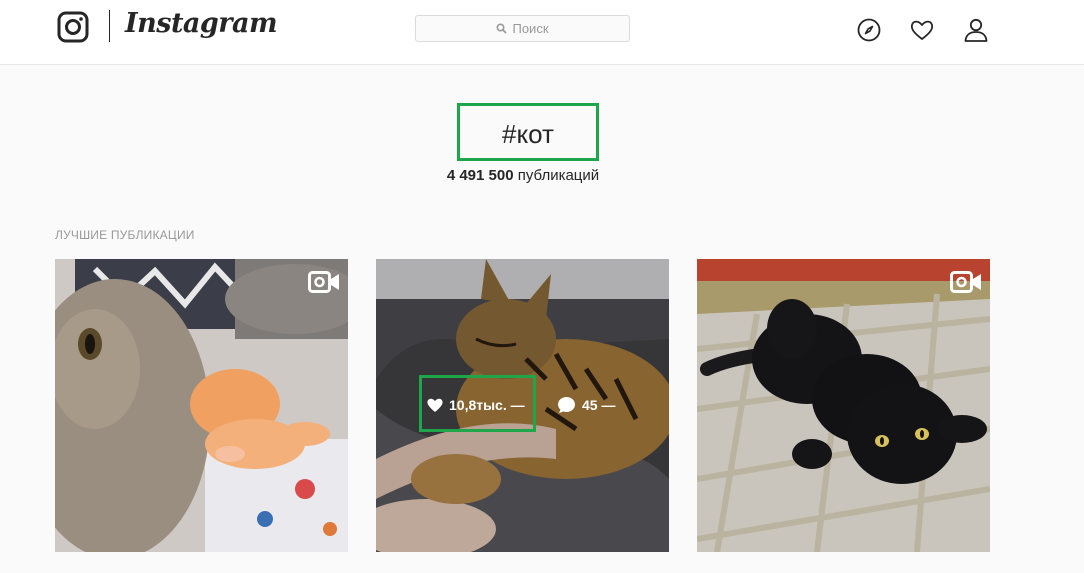 The width and height of the screenshot is (1084, 573). I want to click on comment-bubble-icon, so click(566, 405).